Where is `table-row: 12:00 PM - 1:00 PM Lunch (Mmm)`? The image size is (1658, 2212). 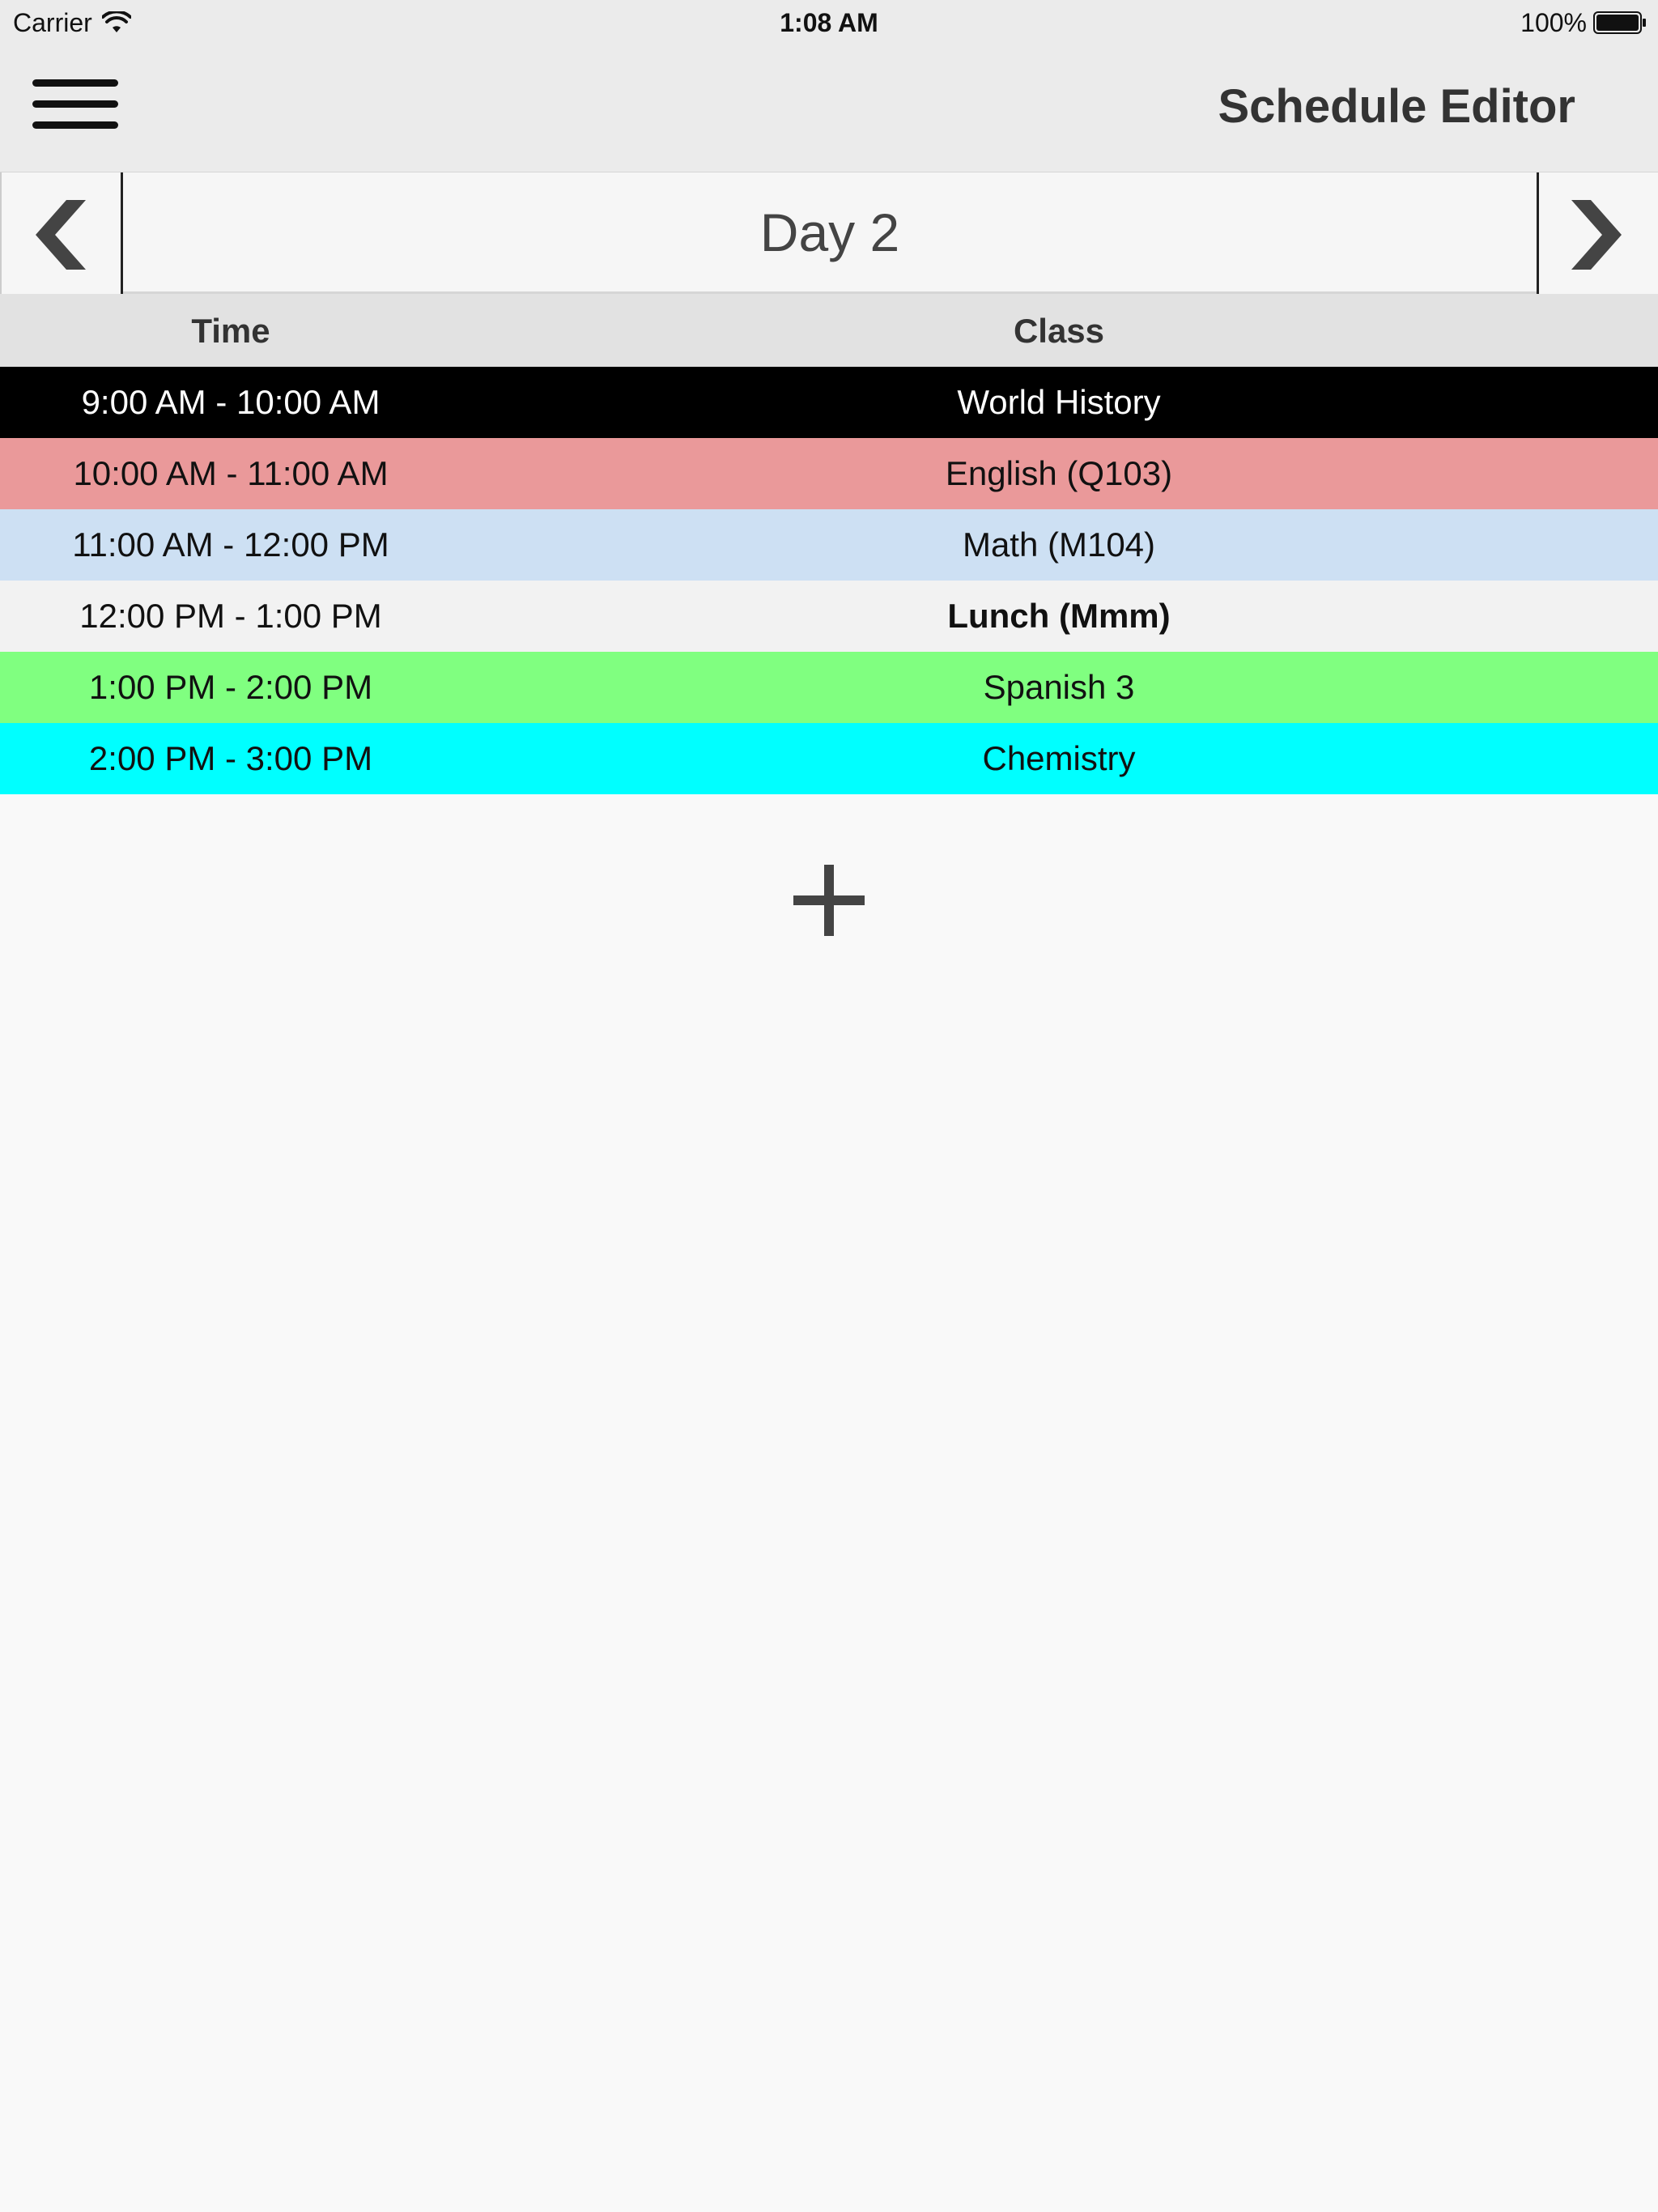 table-row: 12:00 PM - 1:00 PM Lunch (Mmm) is located at coordinates (829, 616).